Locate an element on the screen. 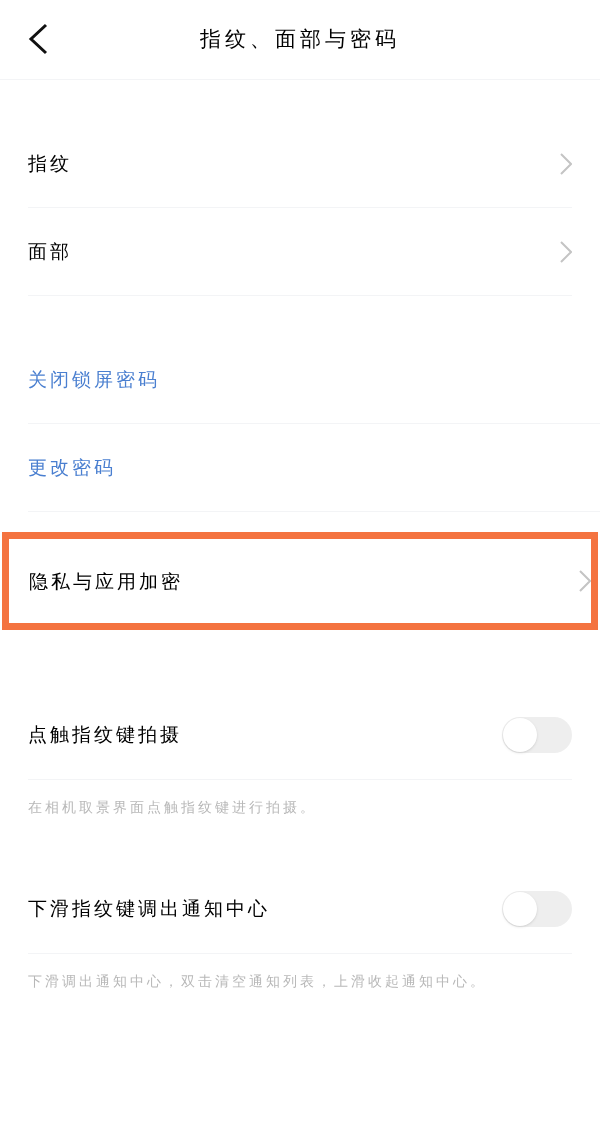 The image size is (600, 1123). menu-item: 隐私与应用加密 is located at coordinates (310, 581).